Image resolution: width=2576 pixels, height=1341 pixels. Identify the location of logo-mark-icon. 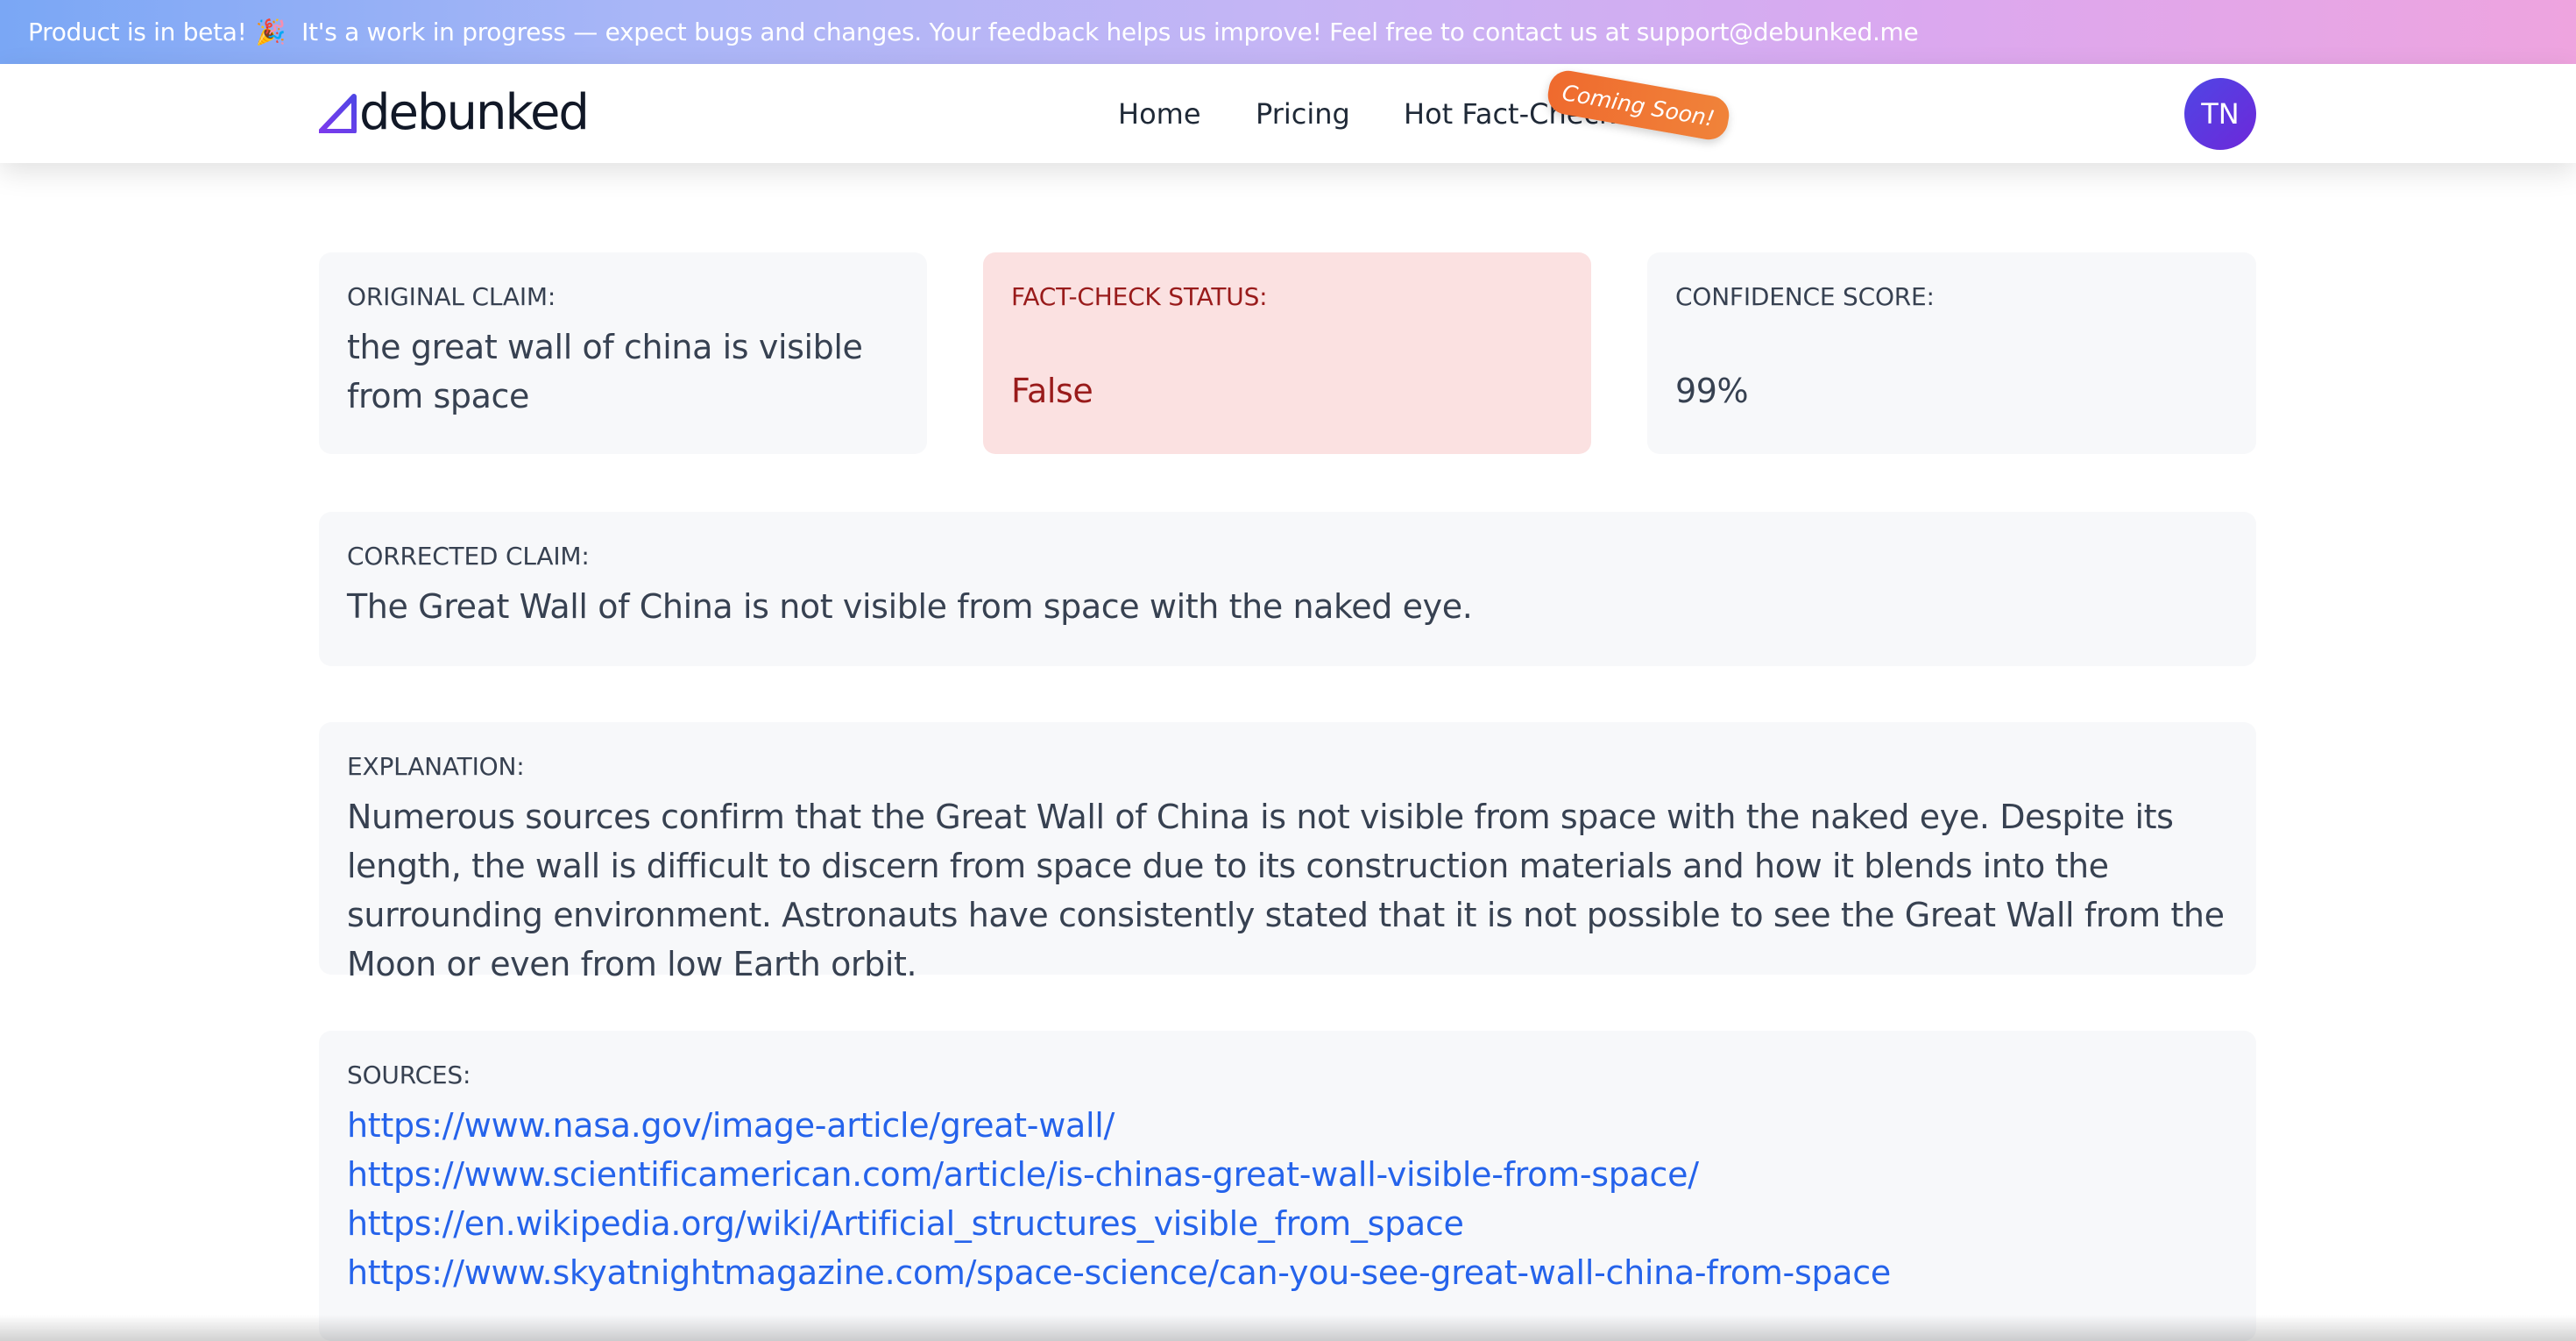
(338, 113).